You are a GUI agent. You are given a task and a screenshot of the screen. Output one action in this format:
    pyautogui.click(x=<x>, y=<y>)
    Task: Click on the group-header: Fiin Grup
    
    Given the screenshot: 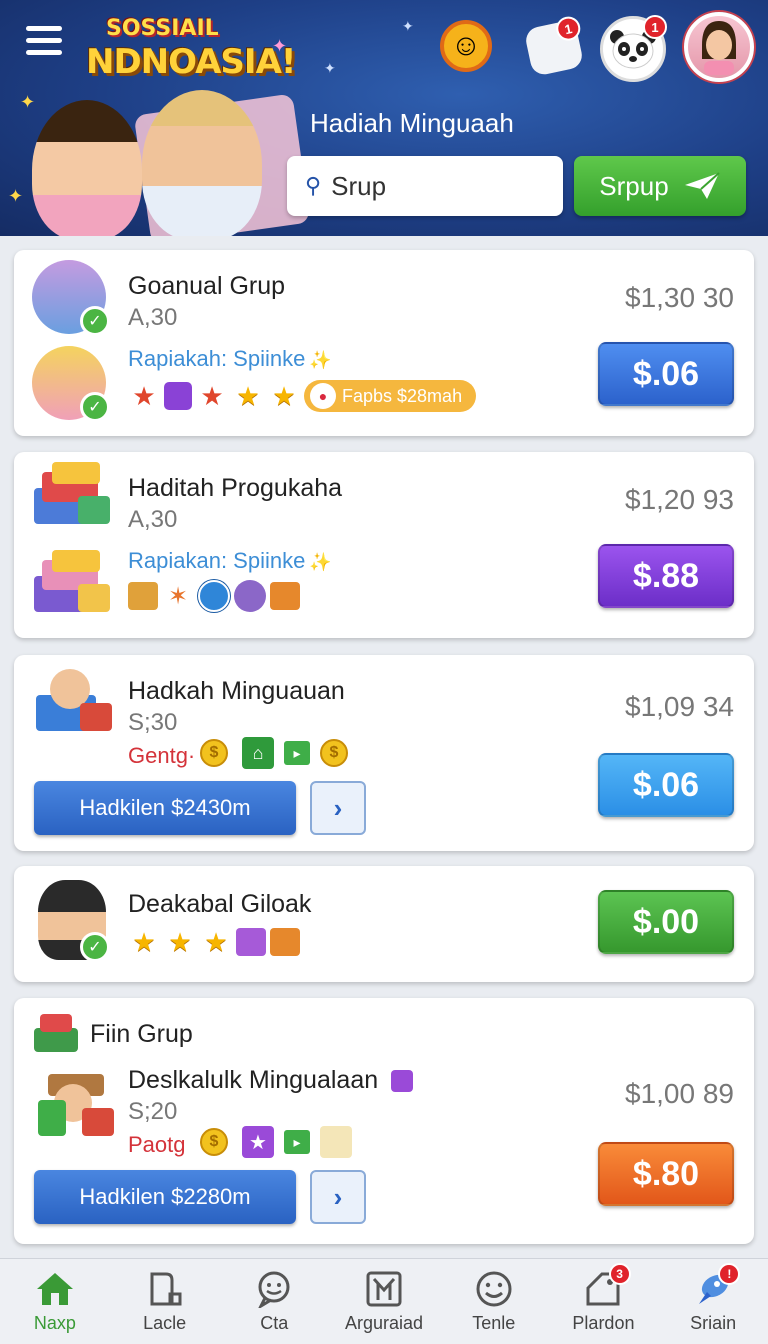 What is the action you would take?
    pyautogui.click(x=141, y=1034)
    